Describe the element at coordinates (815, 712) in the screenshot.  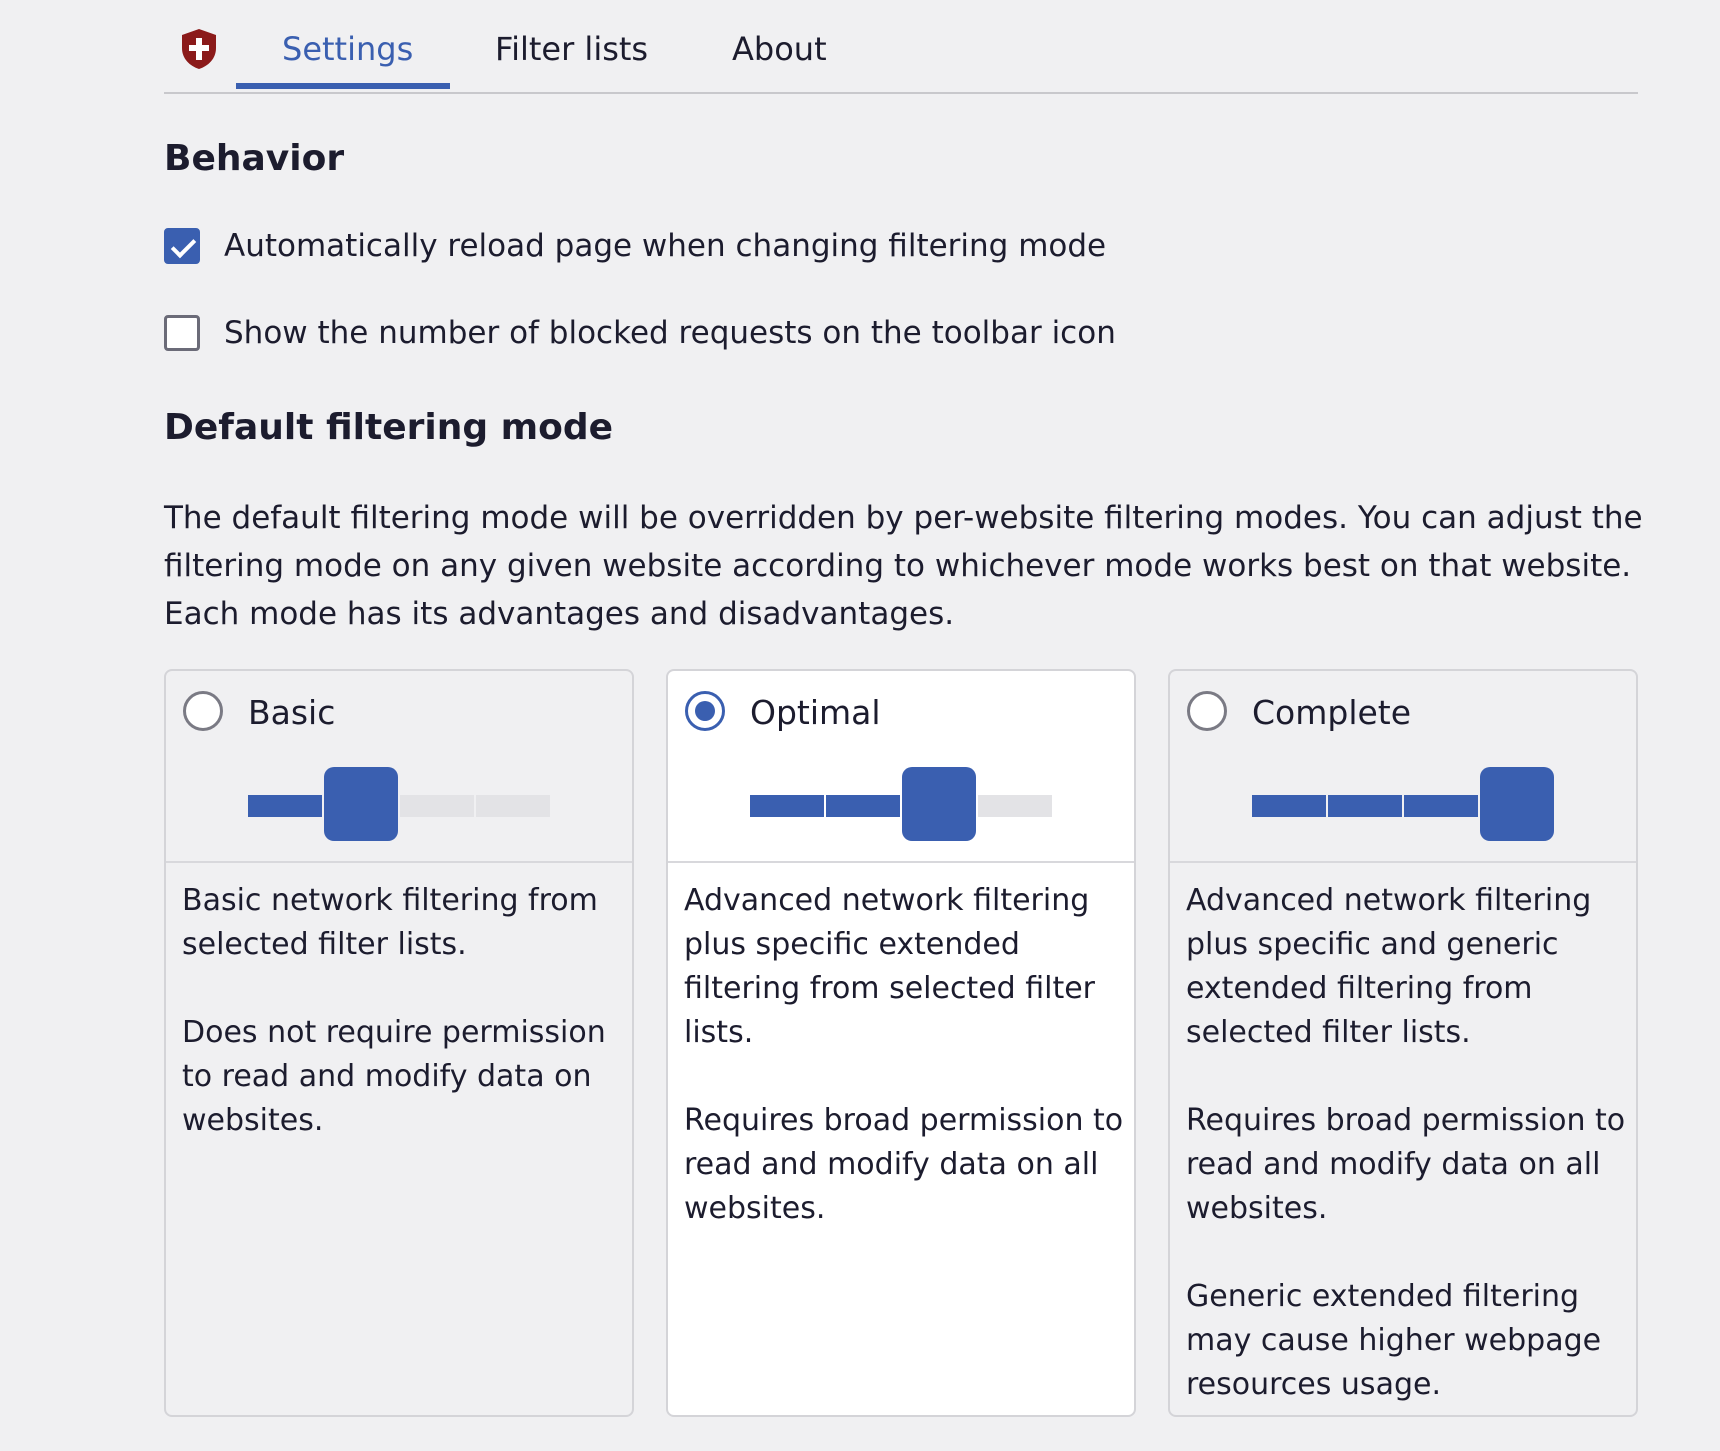
I see `mode-title-optimal: Optimal` at that location.